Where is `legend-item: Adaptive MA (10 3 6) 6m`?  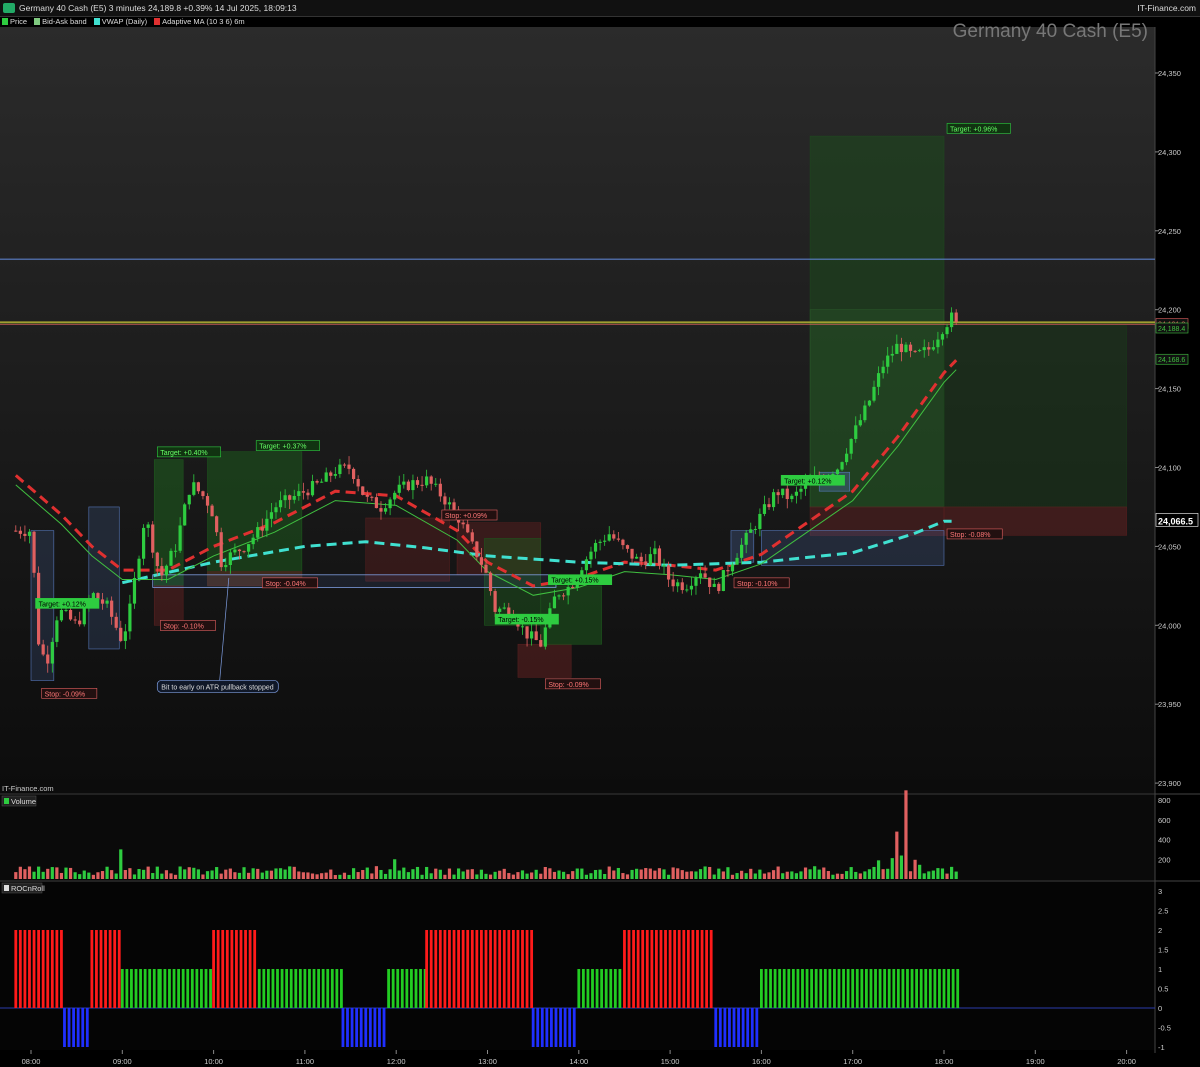
legend-item: Adaptive MA (10 3 6) 6m is located at coordinates (198, 21).